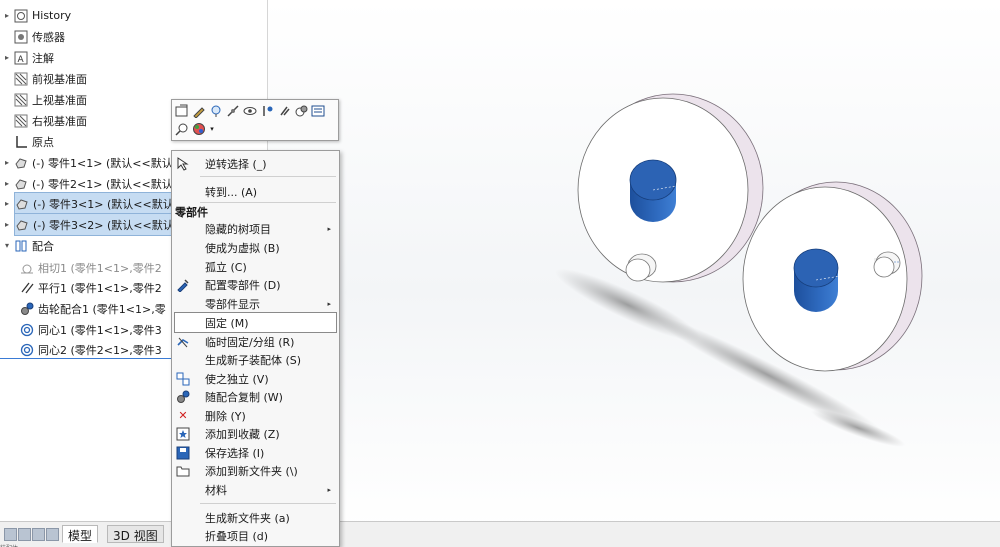 The width and height of the screenshot is (1000, 547). I want to click on component-properties-icon, so click(301, 111).